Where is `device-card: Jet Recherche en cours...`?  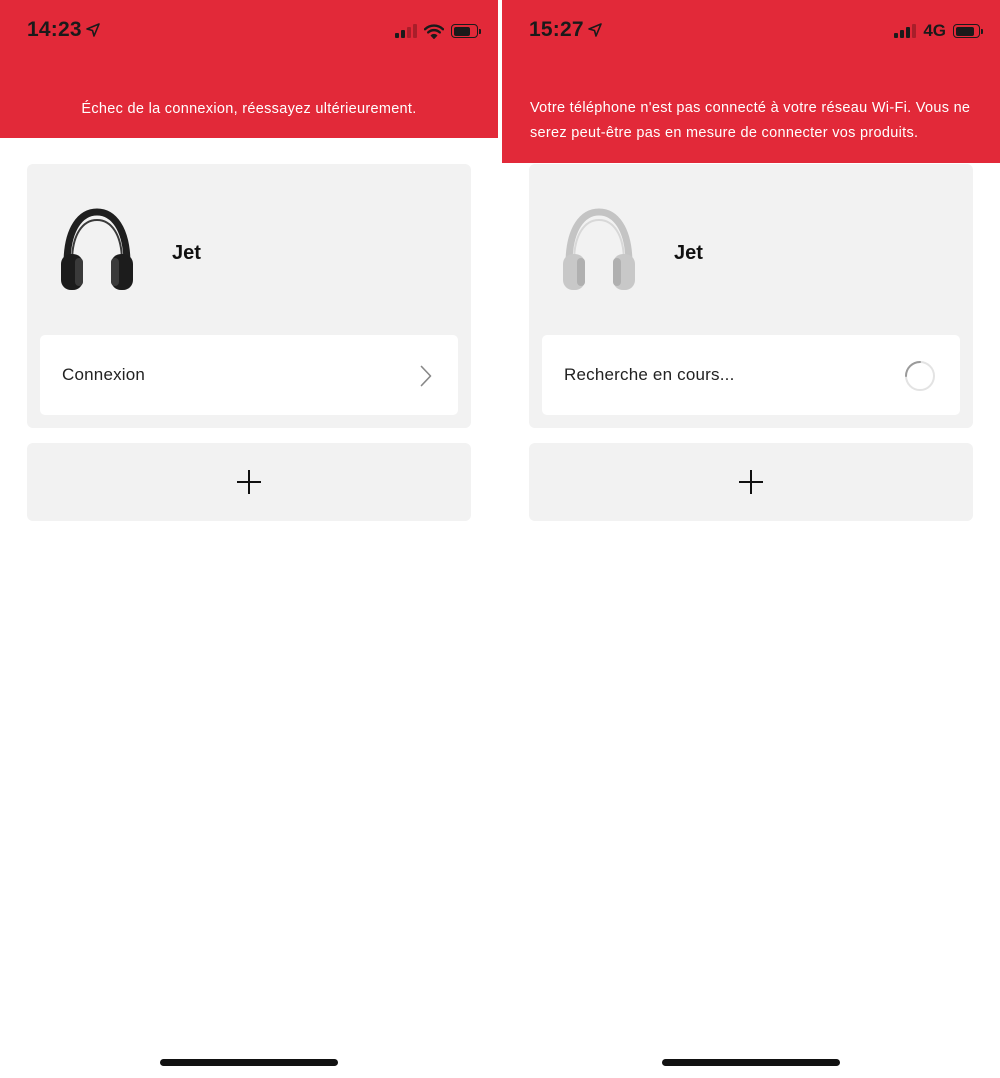 device-card: Jet Recherche en cours... is located at coordinates (751, 296).